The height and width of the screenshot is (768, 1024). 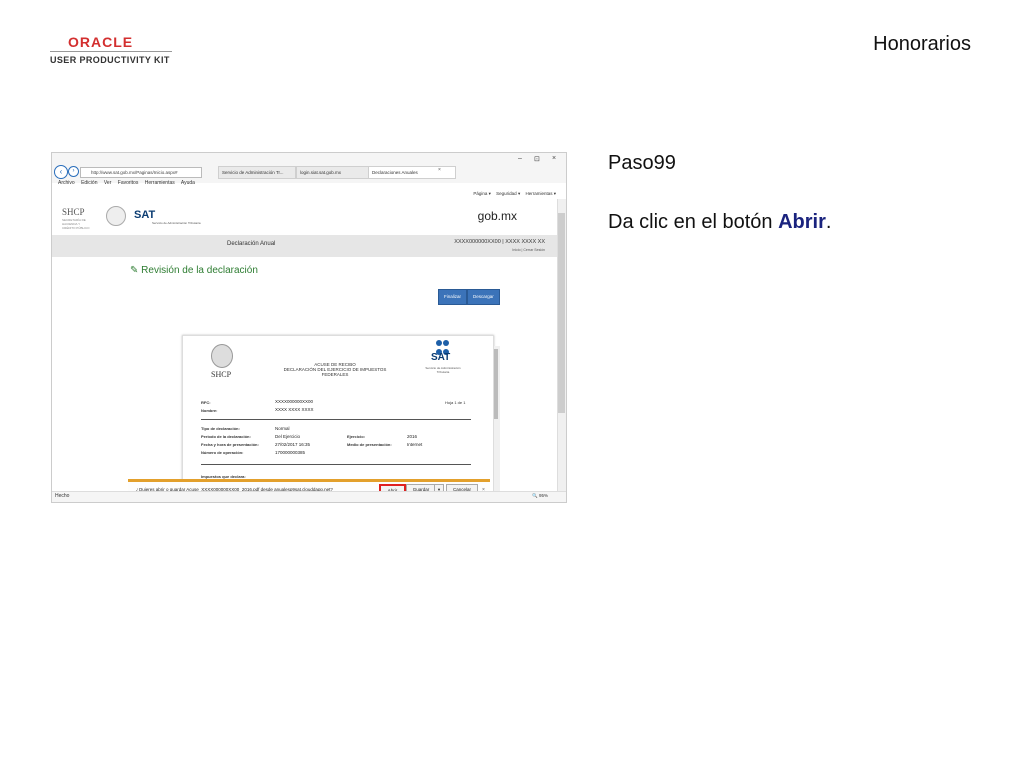 I want to click on instruction-prefix: Da clic en el botón, so click(x=693, y=222).